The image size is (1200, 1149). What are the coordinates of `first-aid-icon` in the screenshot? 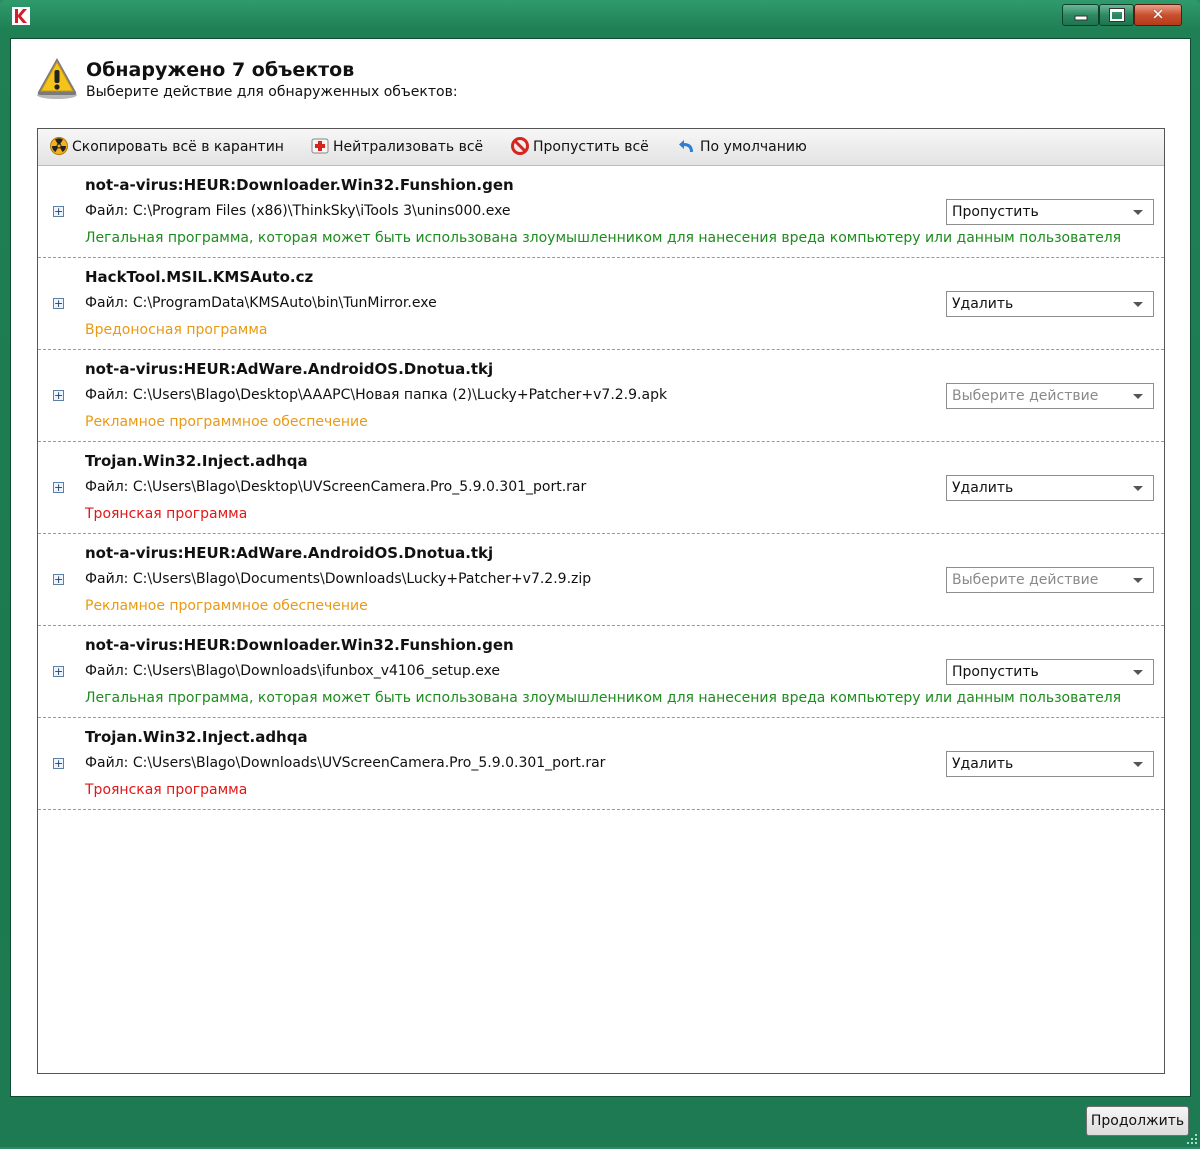 It's located at (320, 146).